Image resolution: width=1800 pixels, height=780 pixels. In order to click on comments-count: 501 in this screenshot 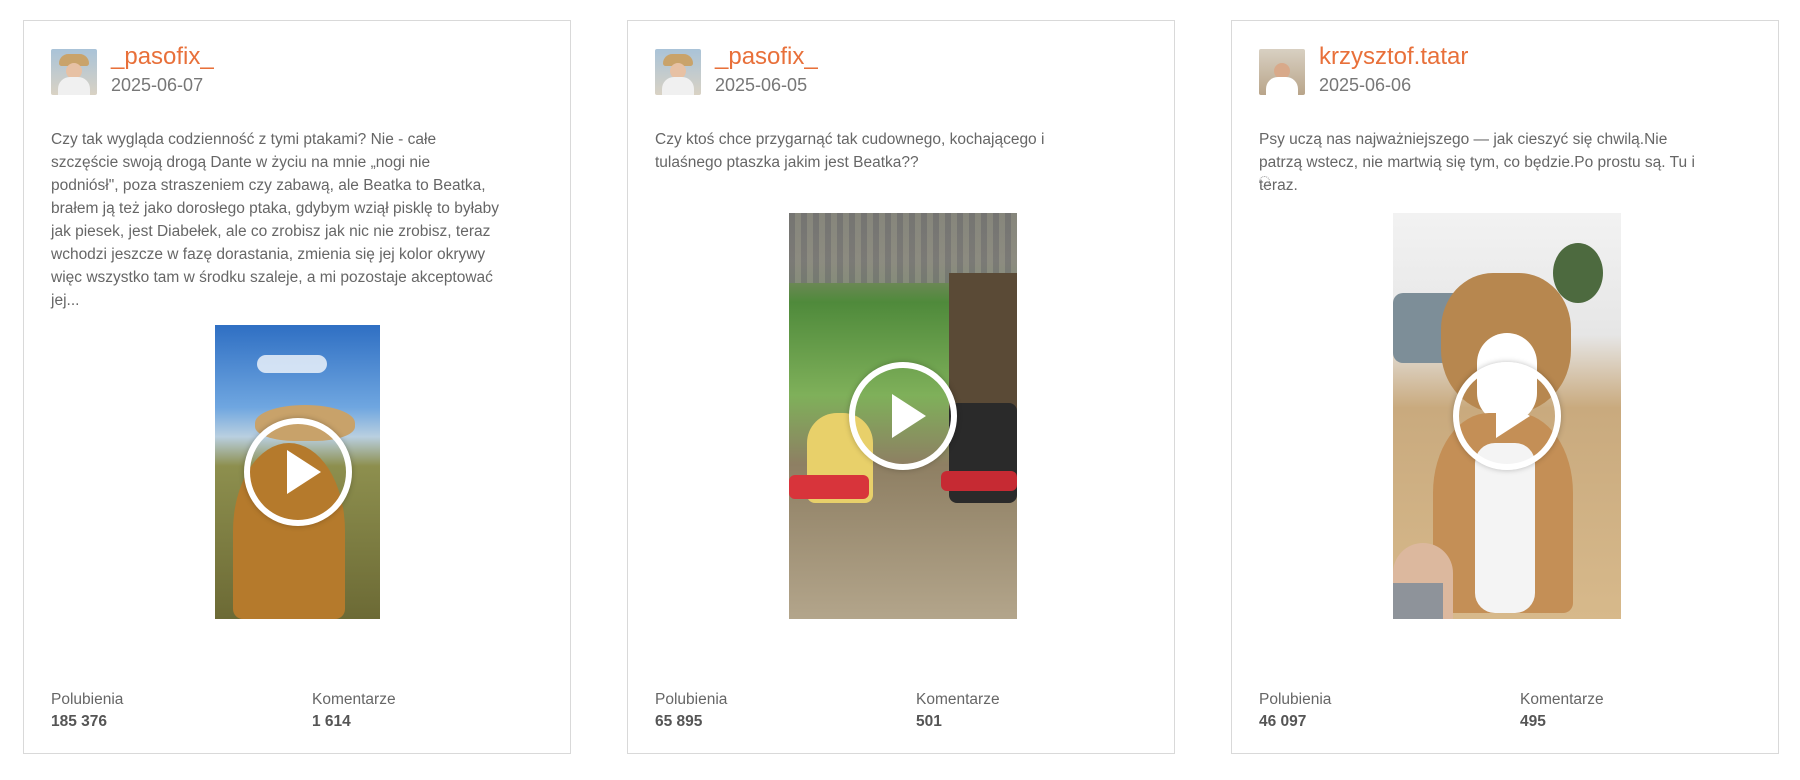, I will do `click(929, 721)`.